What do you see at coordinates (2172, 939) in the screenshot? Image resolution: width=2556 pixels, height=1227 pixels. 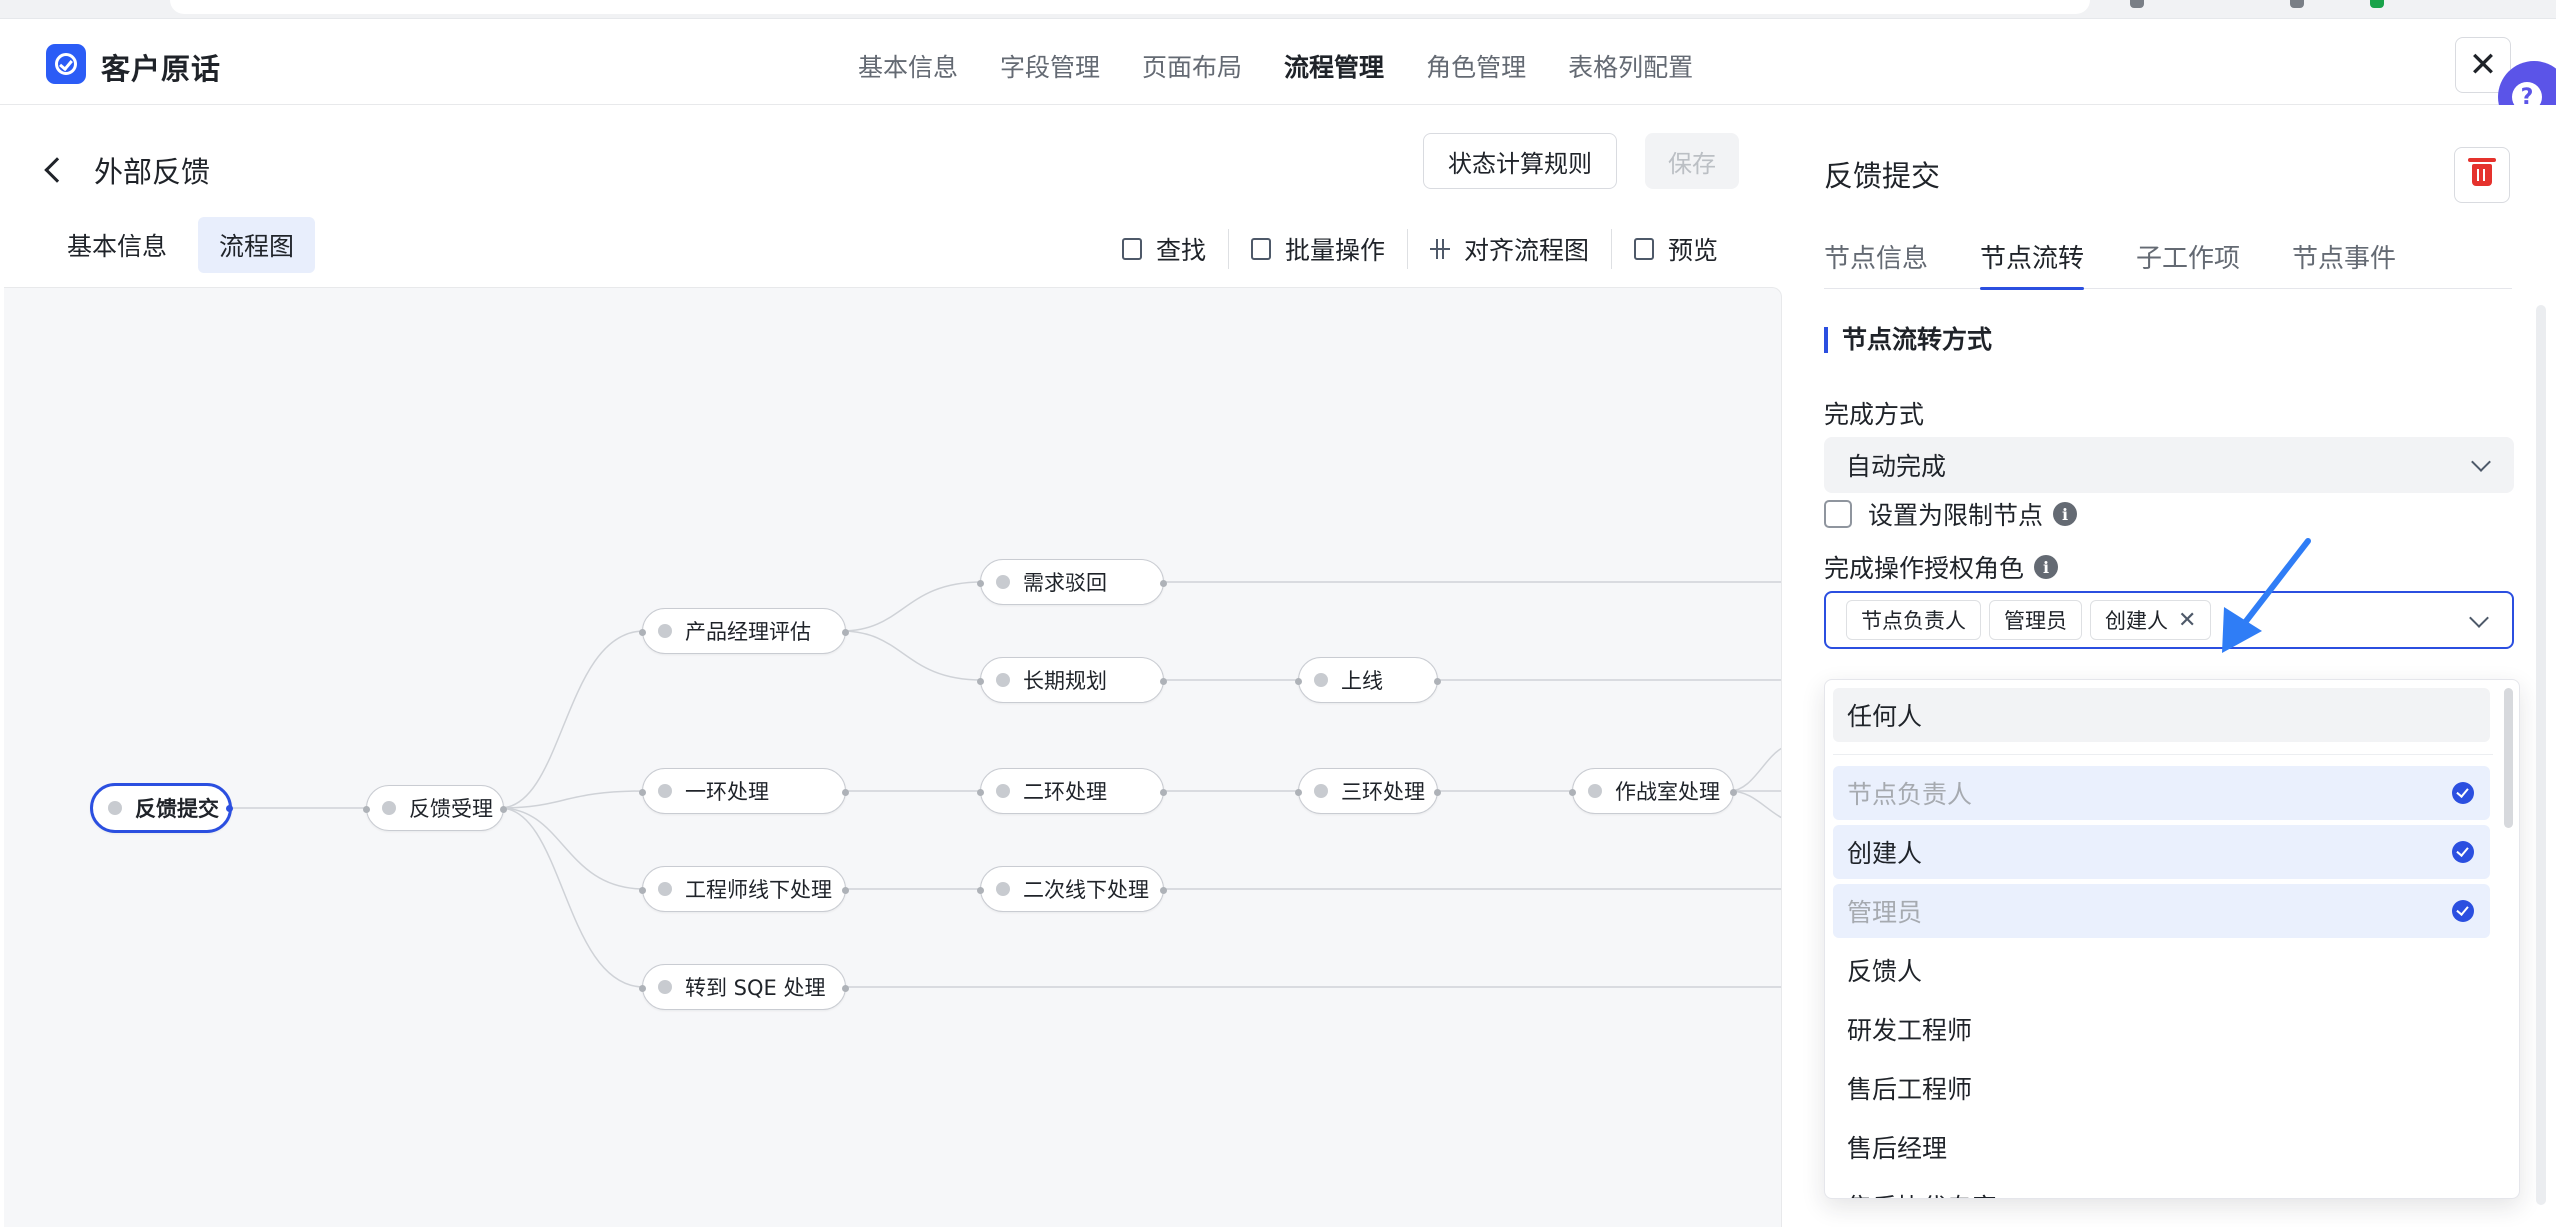 I see `roles-dropdown: 任何人 节点负责人 创建人 管理员 反馈人 研发工程师 售后工程师 售后经理` at bounding box center [2172, 939].